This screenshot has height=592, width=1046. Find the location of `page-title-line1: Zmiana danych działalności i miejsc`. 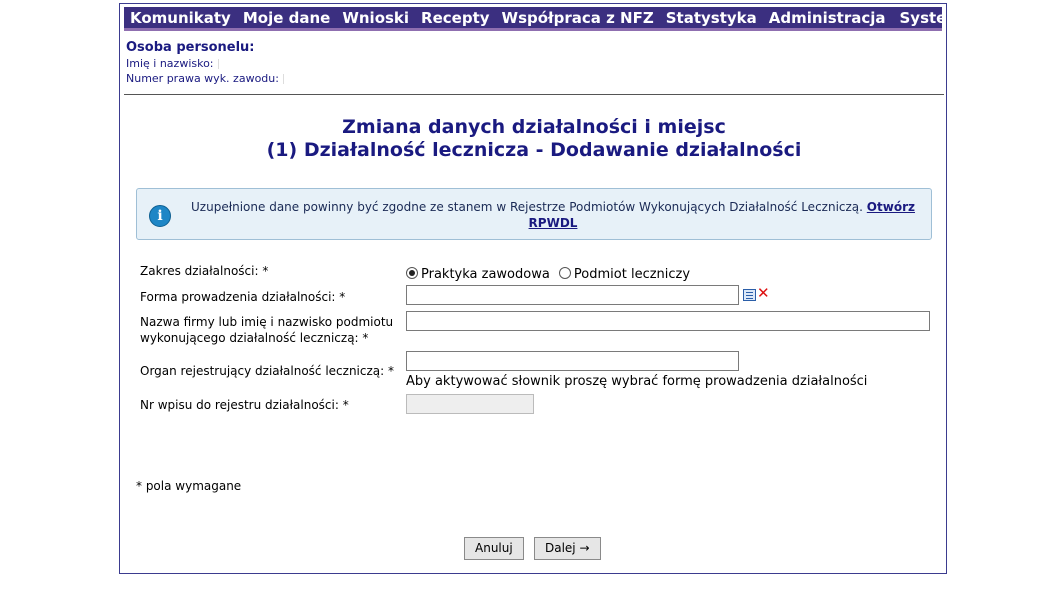

page-title-line1: Zmiana danych działalności i miejsc is located at coordinates (534, 127).